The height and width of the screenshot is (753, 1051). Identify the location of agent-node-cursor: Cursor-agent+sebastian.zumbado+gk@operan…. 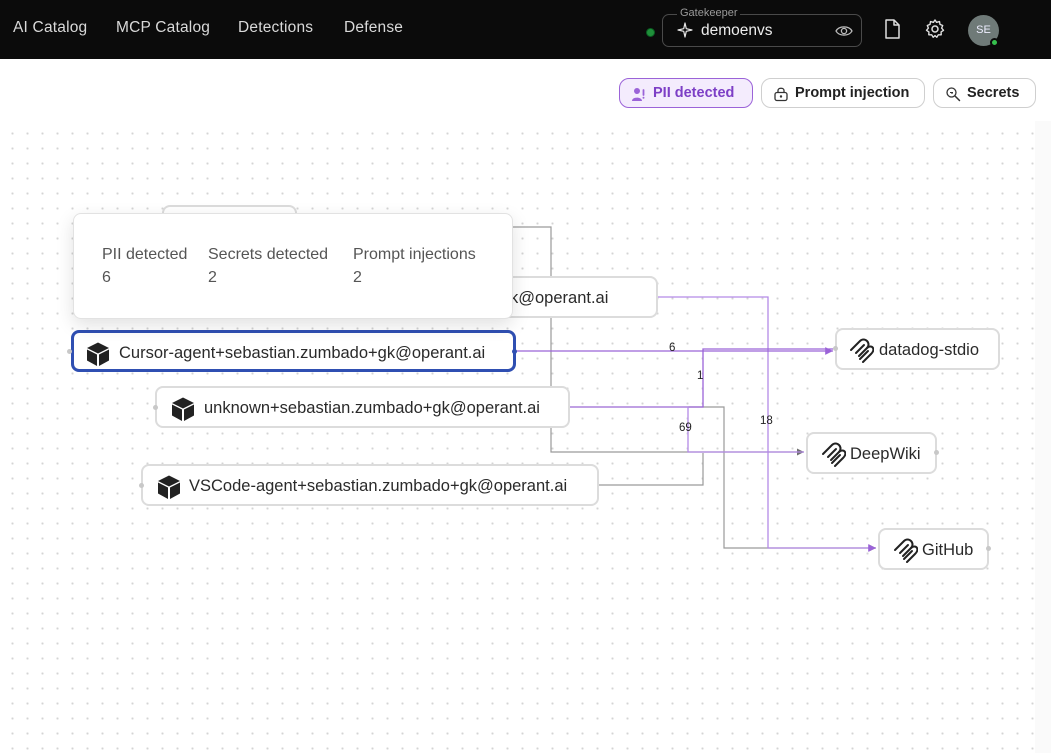
(293, 351).